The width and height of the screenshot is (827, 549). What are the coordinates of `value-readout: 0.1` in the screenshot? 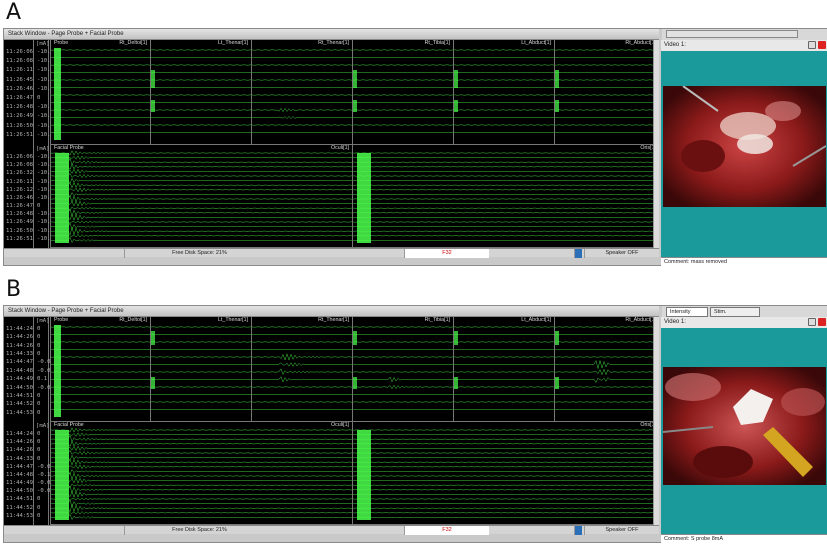 It's located at (42, 379).